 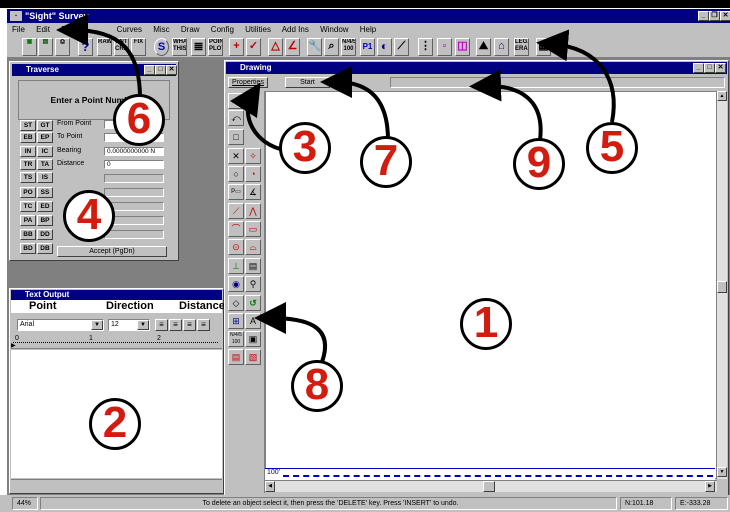 What do you see at coordinates (89, 216) in the screenshot?
I see `callout-4: 4` at bounding box center [89, 216].